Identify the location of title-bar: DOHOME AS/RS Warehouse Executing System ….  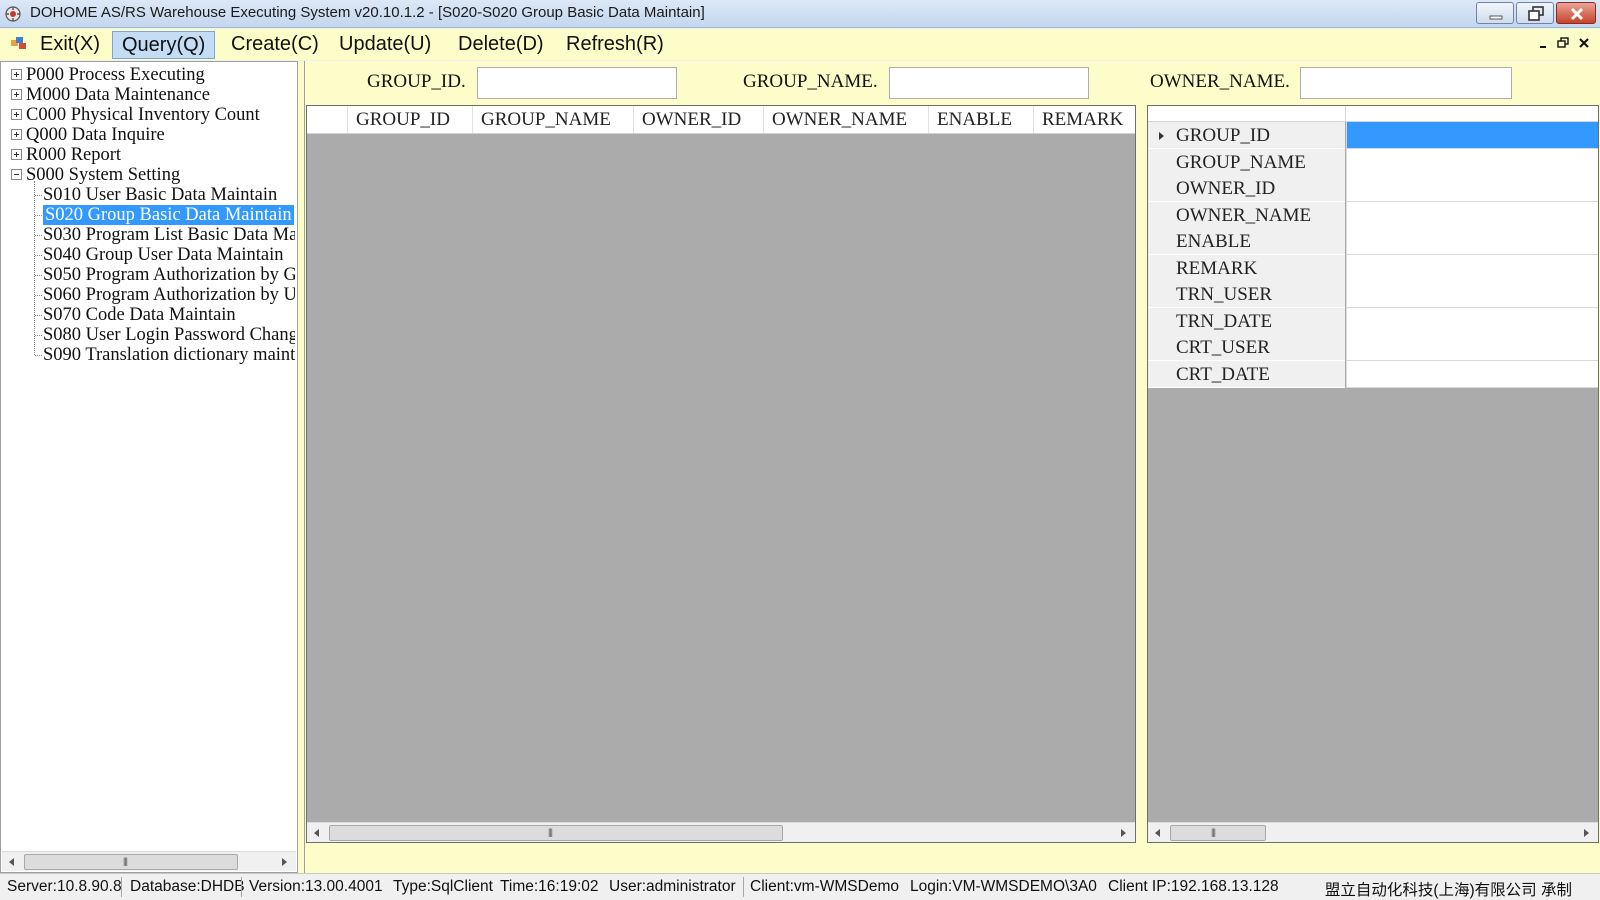
(800, 14).